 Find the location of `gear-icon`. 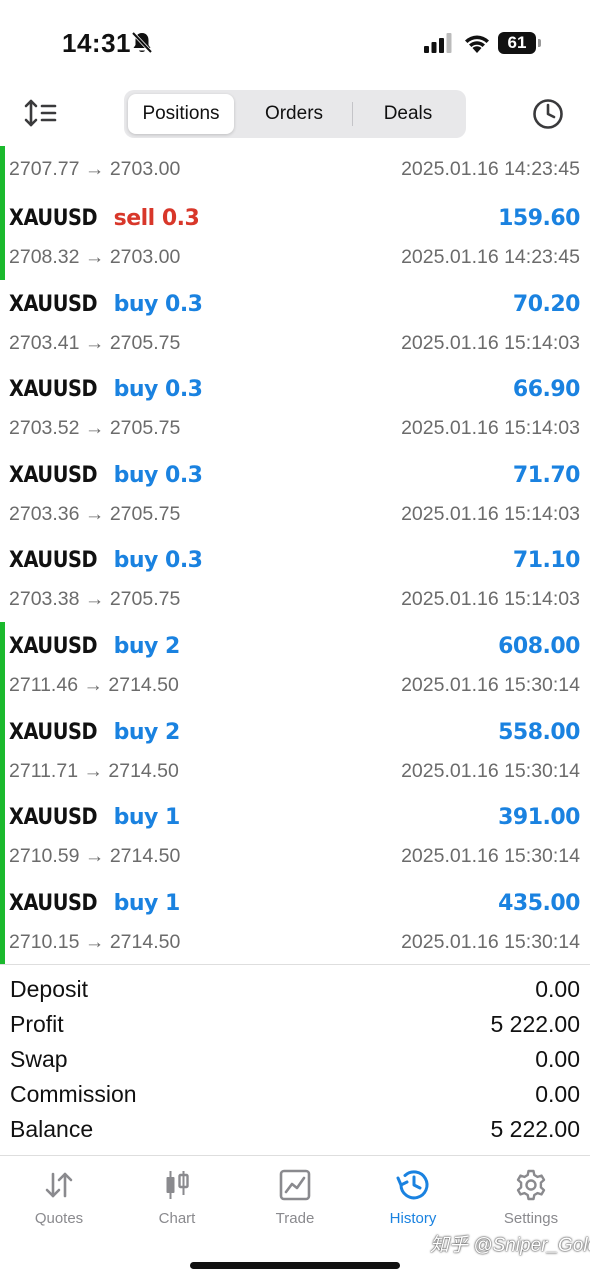

gear-icon is located at coordinates (531, 1185).